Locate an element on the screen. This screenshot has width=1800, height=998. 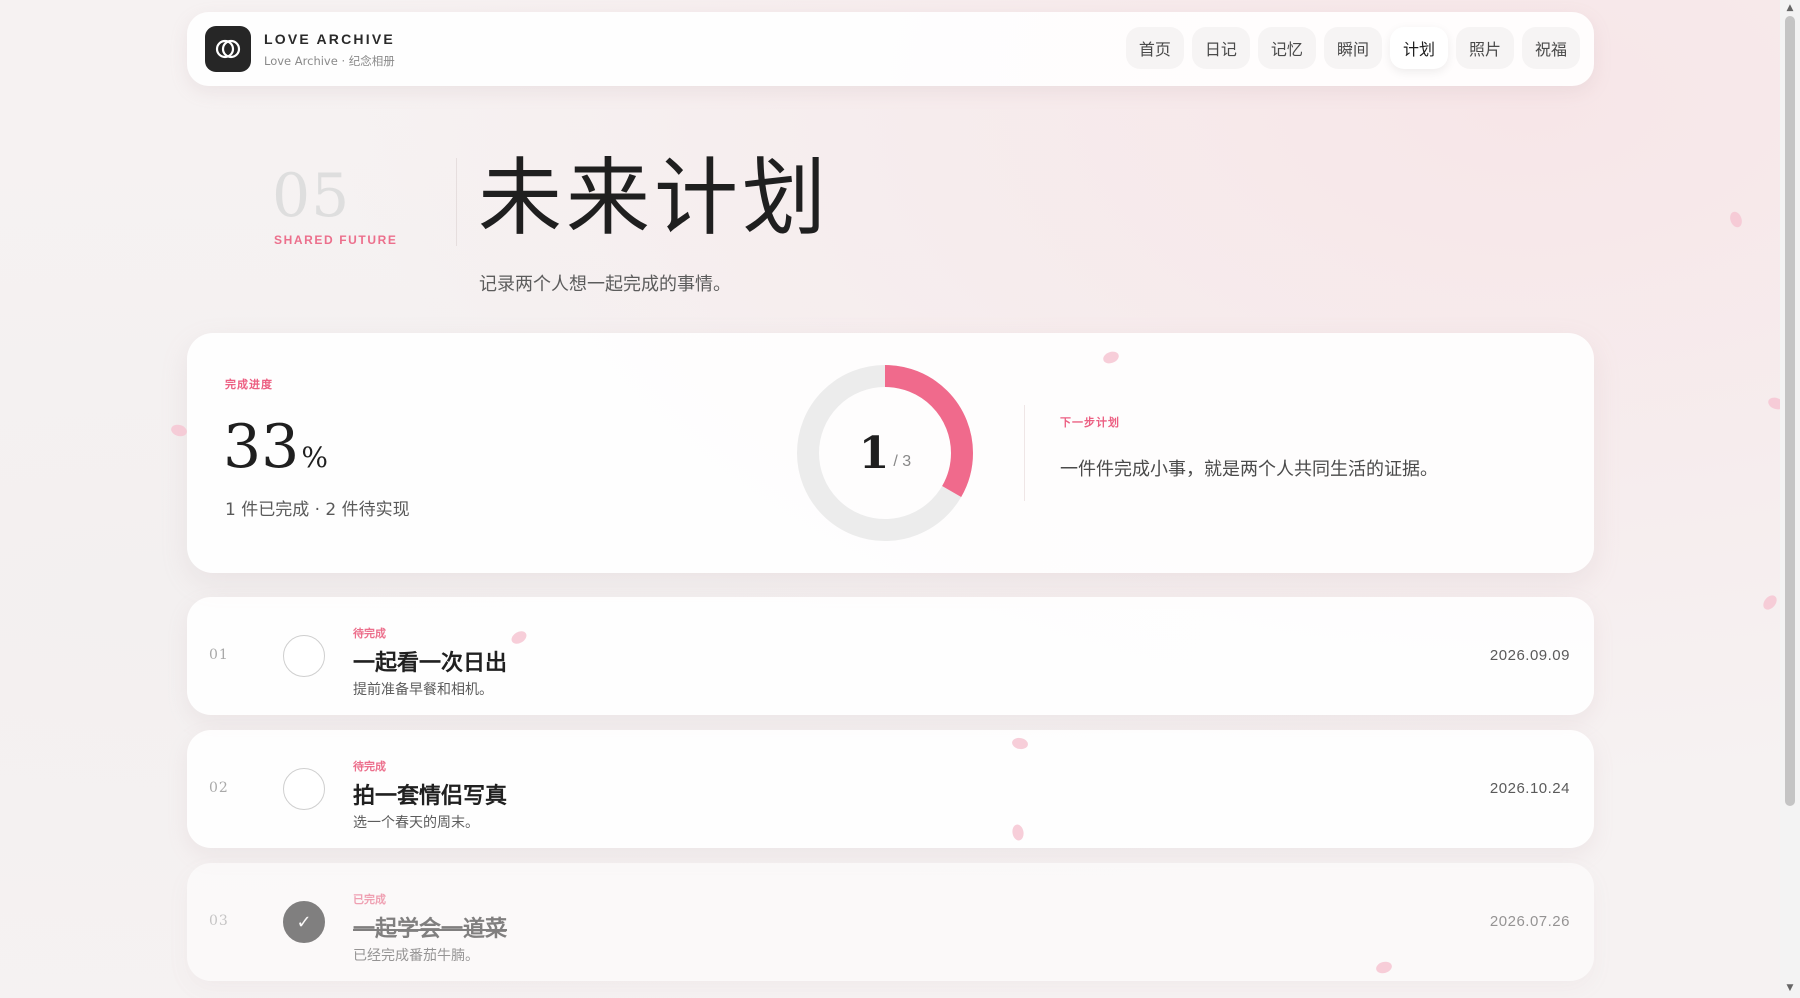
nav-item-wishes: 祝福 is located at coordinates (1550, 48).